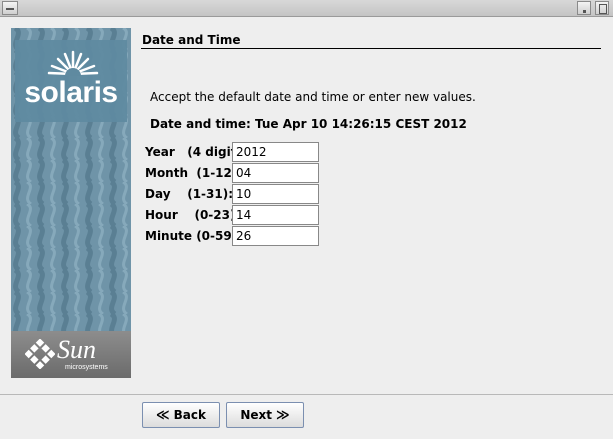  What do you see at coordinates (275, 152) in the screenshot?
I see `year-field` at bounding box center [275, 152].